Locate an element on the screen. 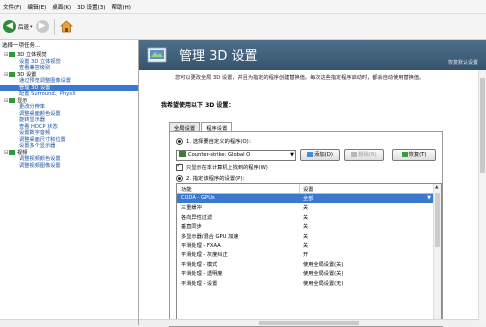  table-row: 平滑处理 - FXAA 关 is located at coordinates (305, 245).